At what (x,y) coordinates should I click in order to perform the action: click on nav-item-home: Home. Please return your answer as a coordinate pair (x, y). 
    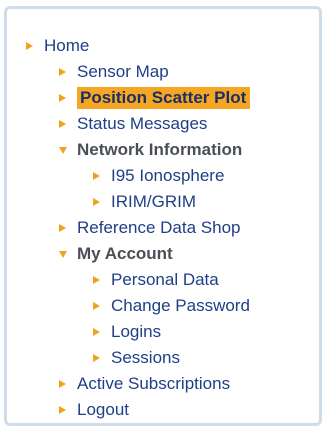
    Looking at the image, I should click on (57, 46).